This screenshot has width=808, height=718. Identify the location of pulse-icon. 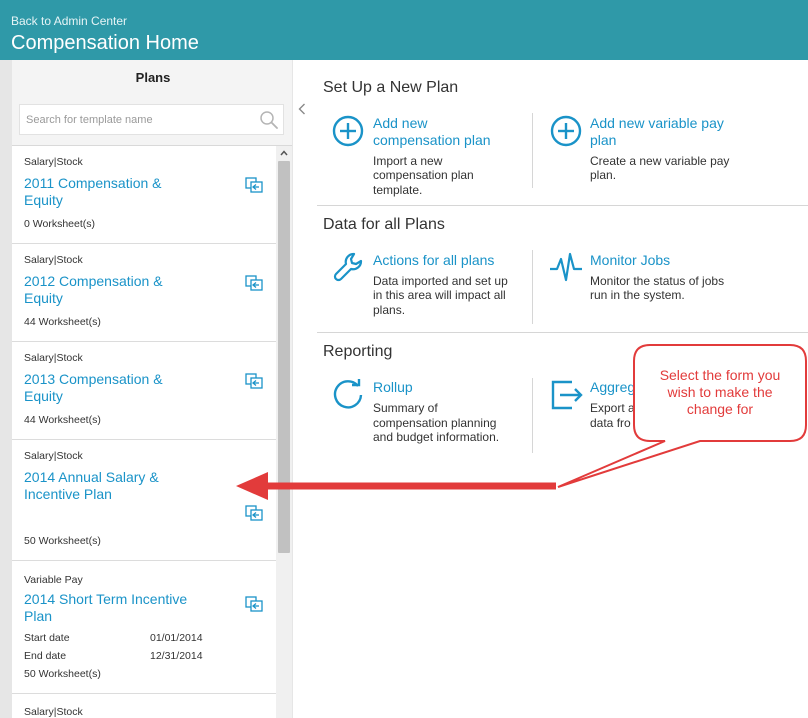
(566, 267).